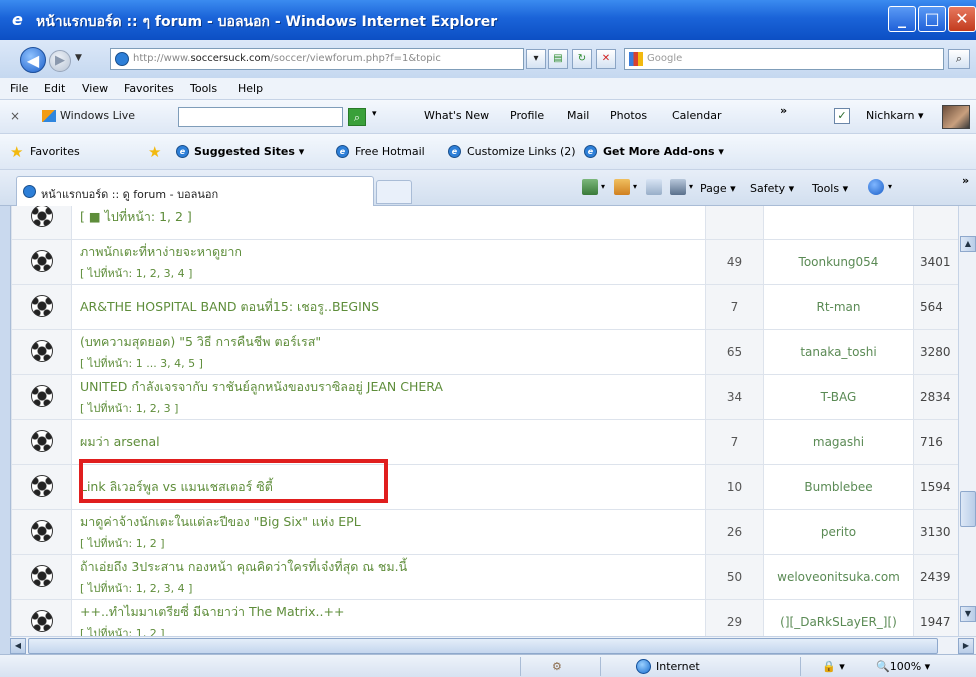 This screenshot has height=677, width=976. Describe the element at coordinates (691, 186) in the screenshot. I see `print-dropdown-icon: ▾` at that location.